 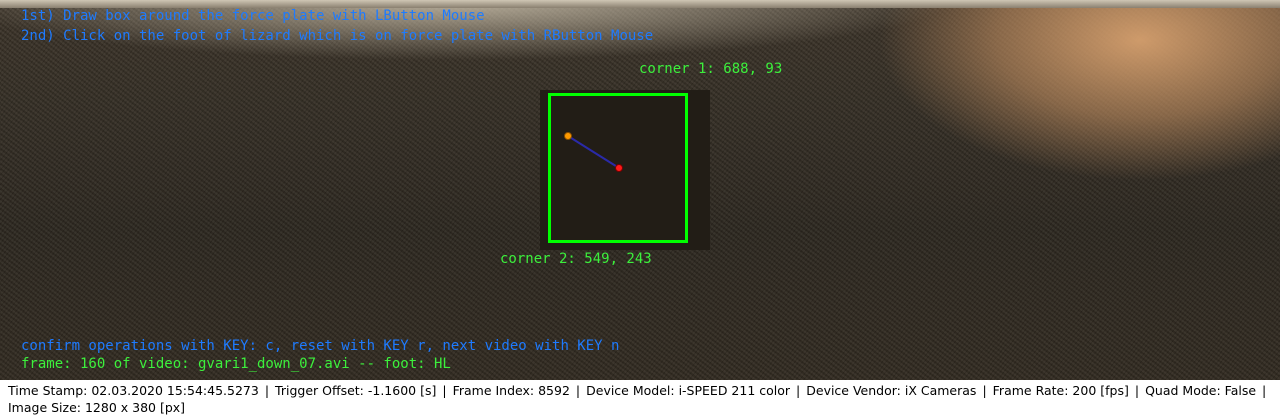 I want to click on foot-marker-overlay, so click(x=593, y=152).